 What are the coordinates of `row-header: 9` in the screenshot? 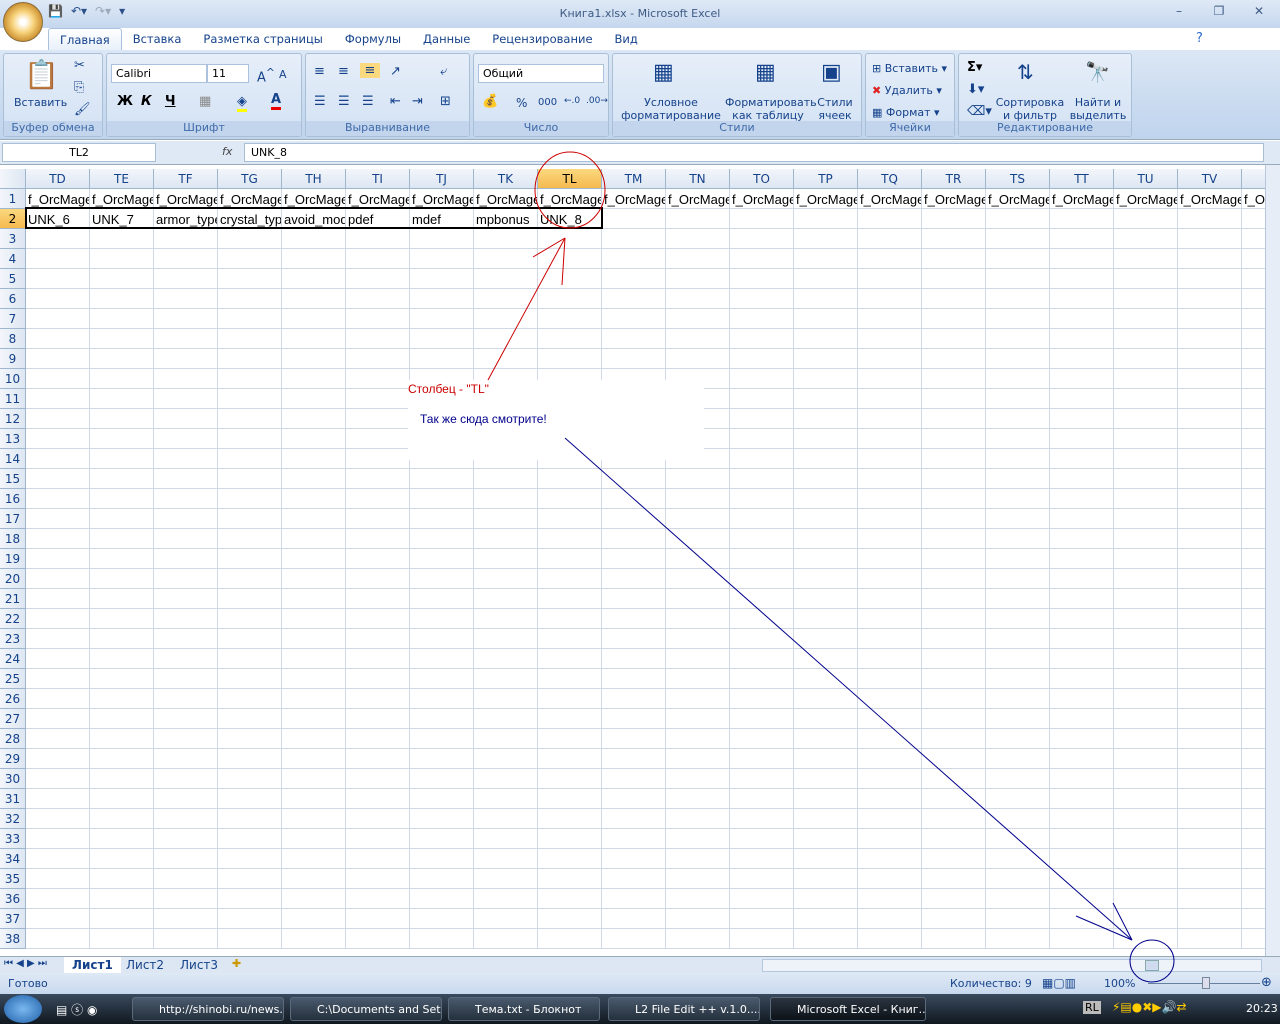 It's located at (13, 359).